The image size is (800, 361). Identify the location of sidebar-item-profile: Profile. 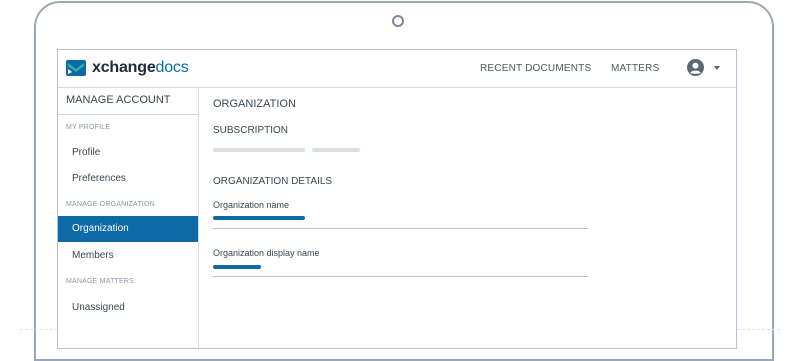
(128, 153).